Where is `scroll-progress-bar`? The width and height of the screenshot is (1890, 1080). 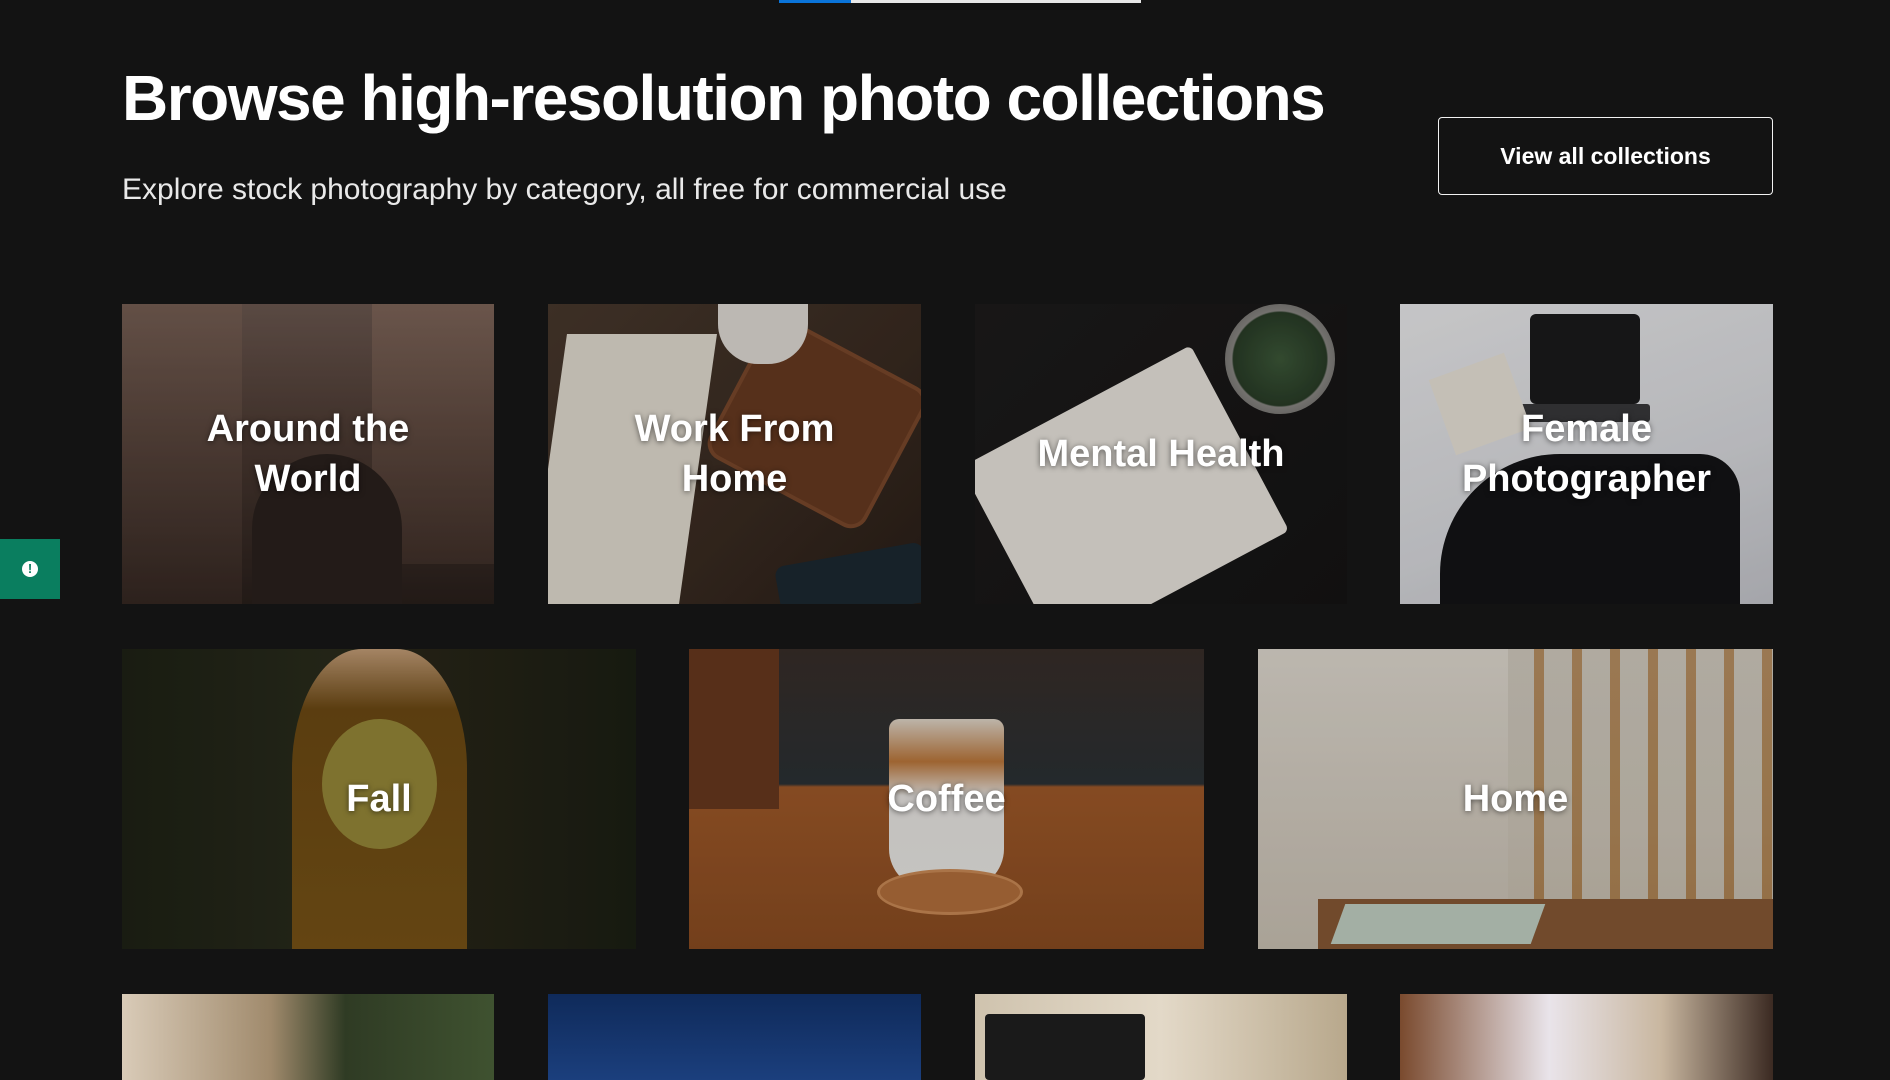 scroll-progress-bar is located at coordinates (960, 1).